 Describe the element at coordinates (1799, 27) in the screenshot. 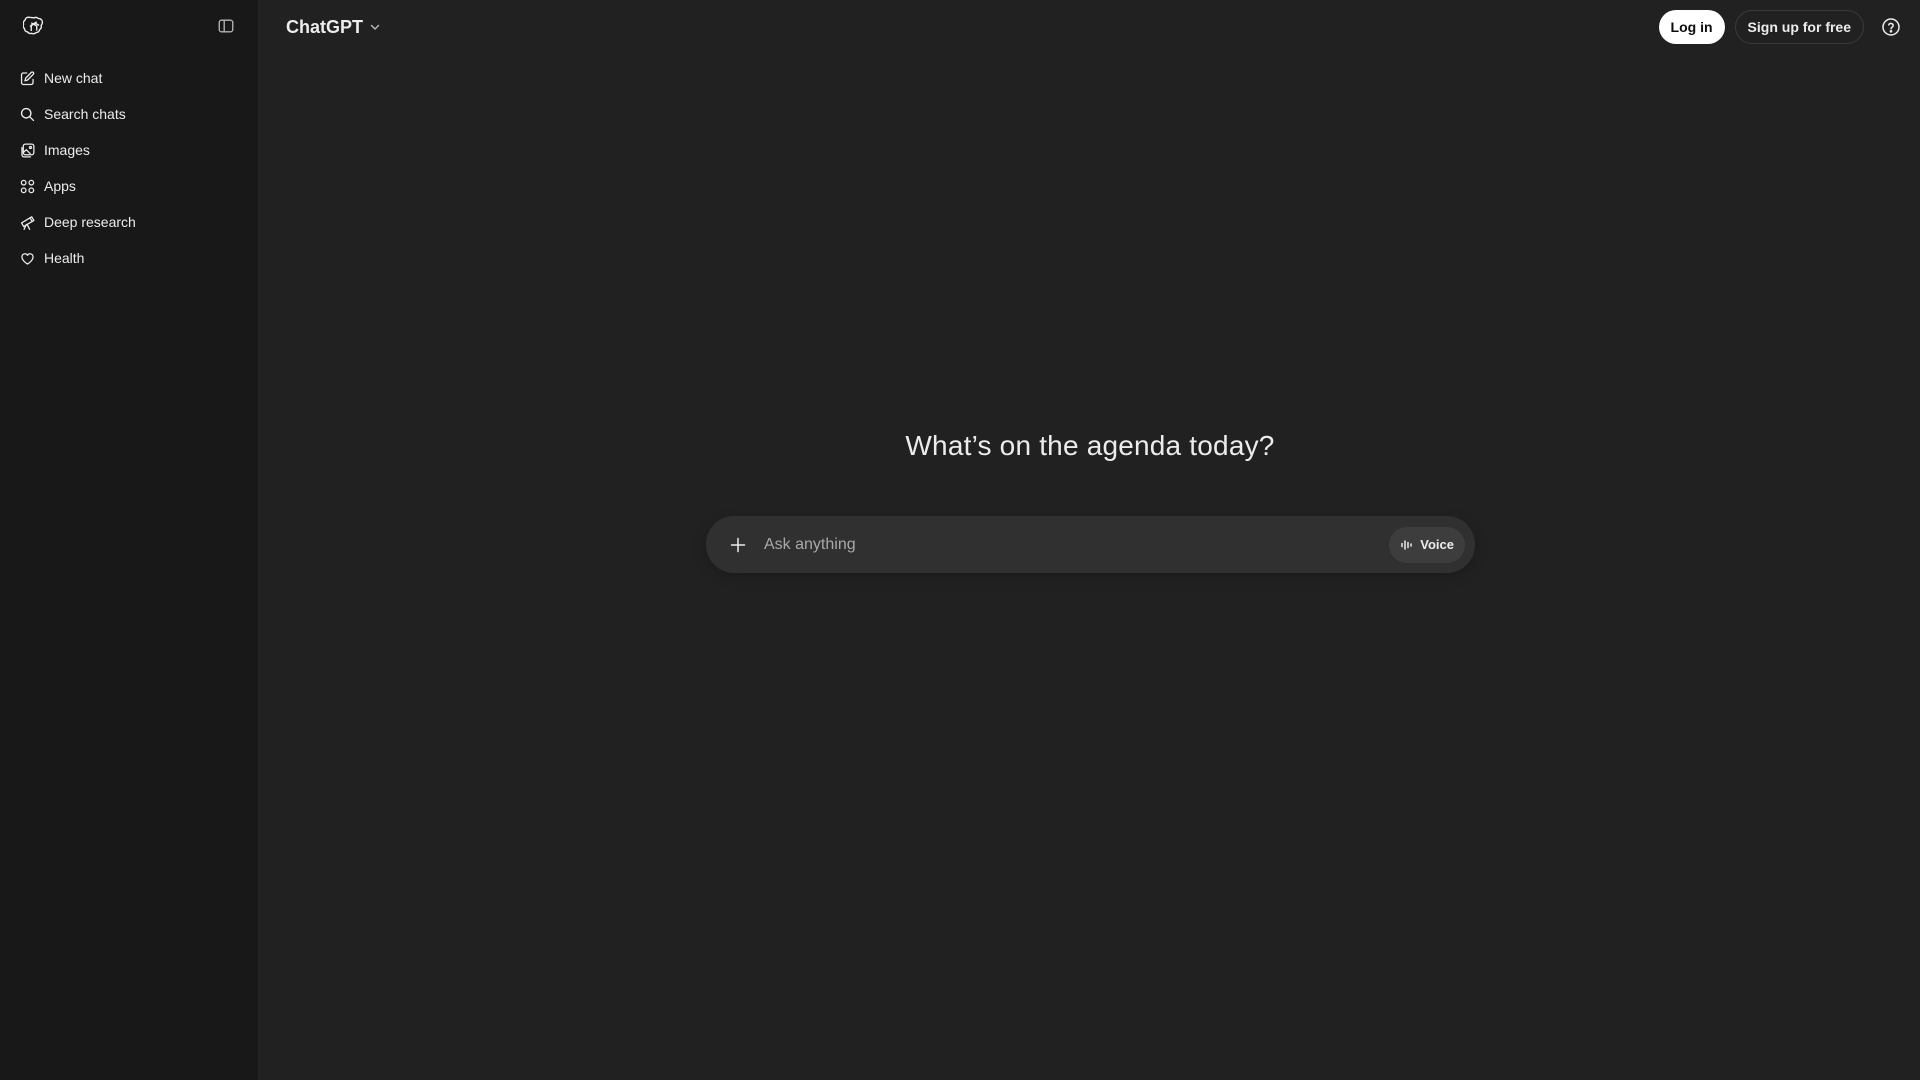

I see `signup-button: Sign up for free` at that location.